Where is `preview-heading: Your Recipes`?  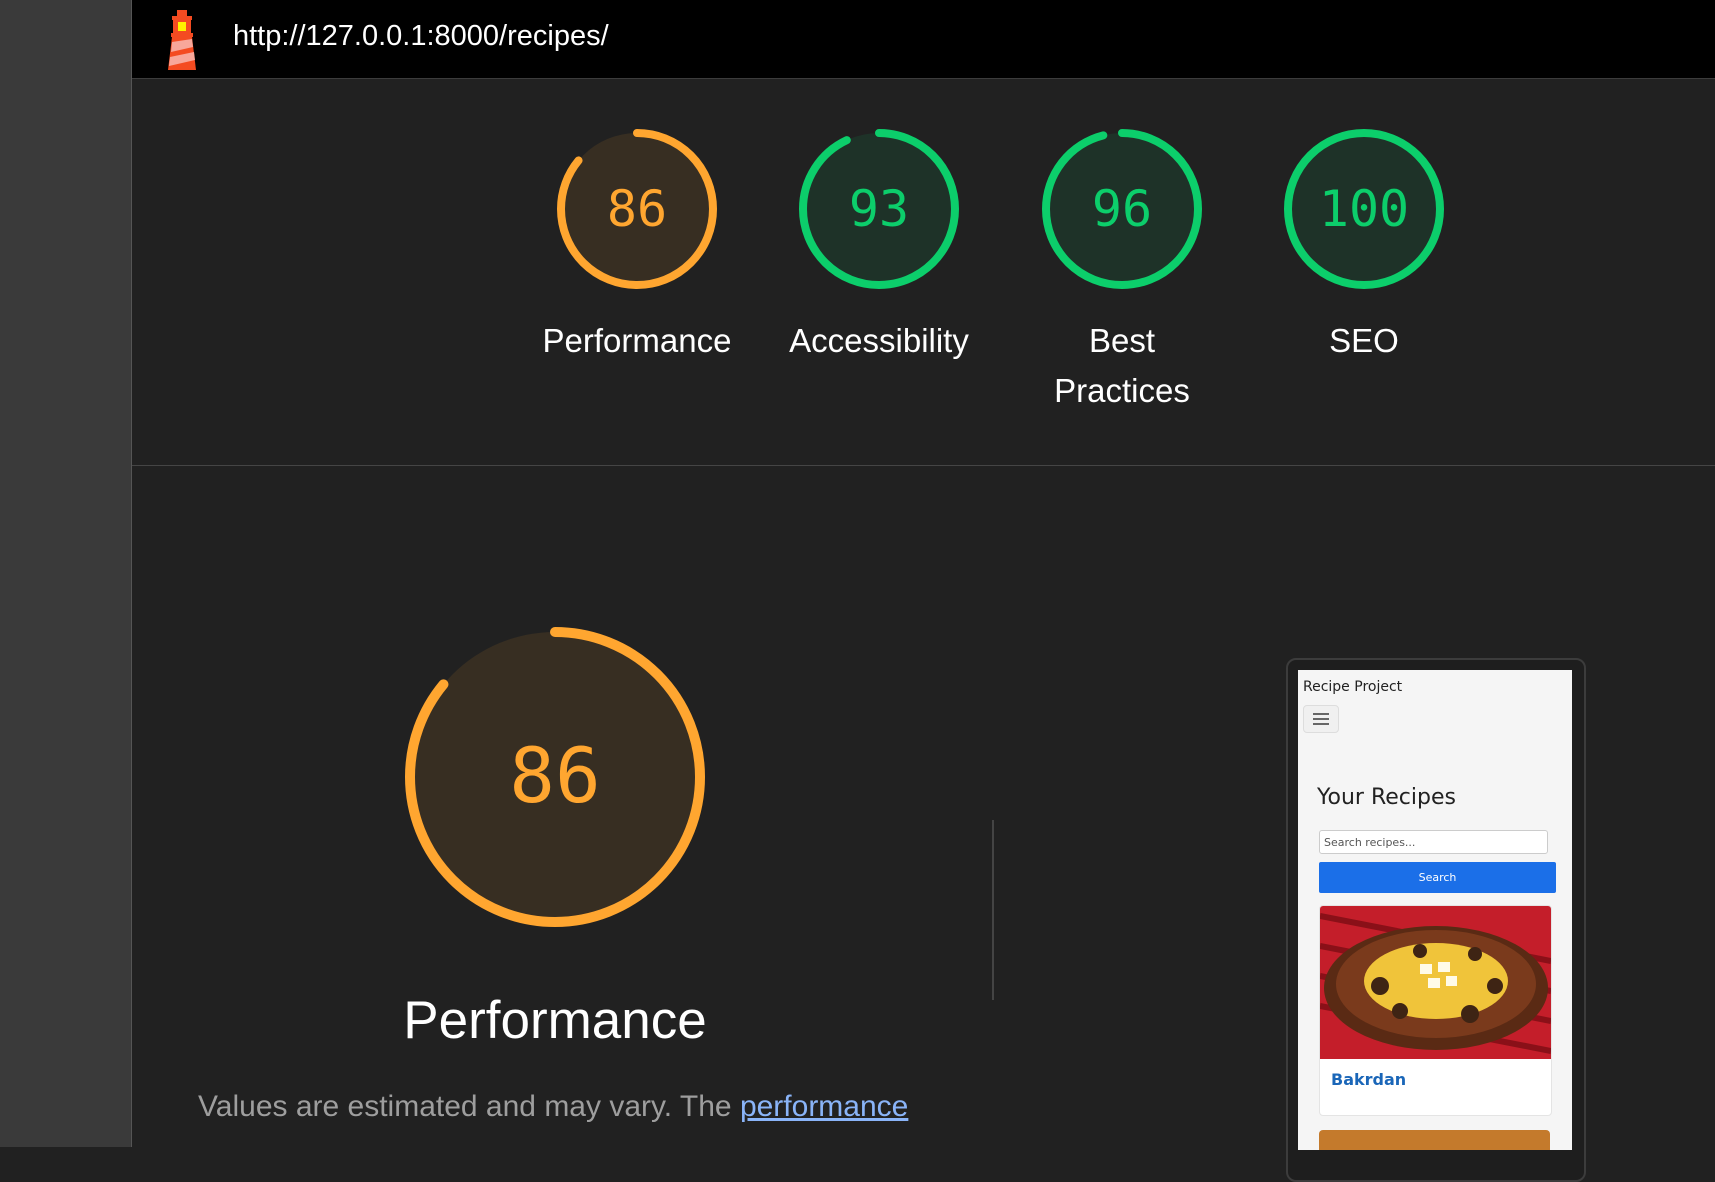
preview-heading: Your Recipes is located at coordinates (1386, 797).